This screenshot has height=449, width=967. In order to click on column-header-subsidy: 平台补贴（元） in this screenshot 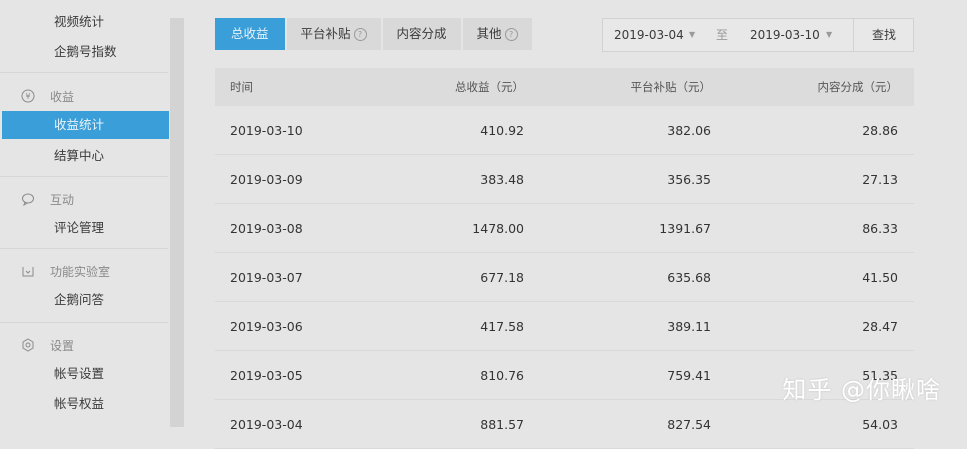, I will do `click(671, 87)`.